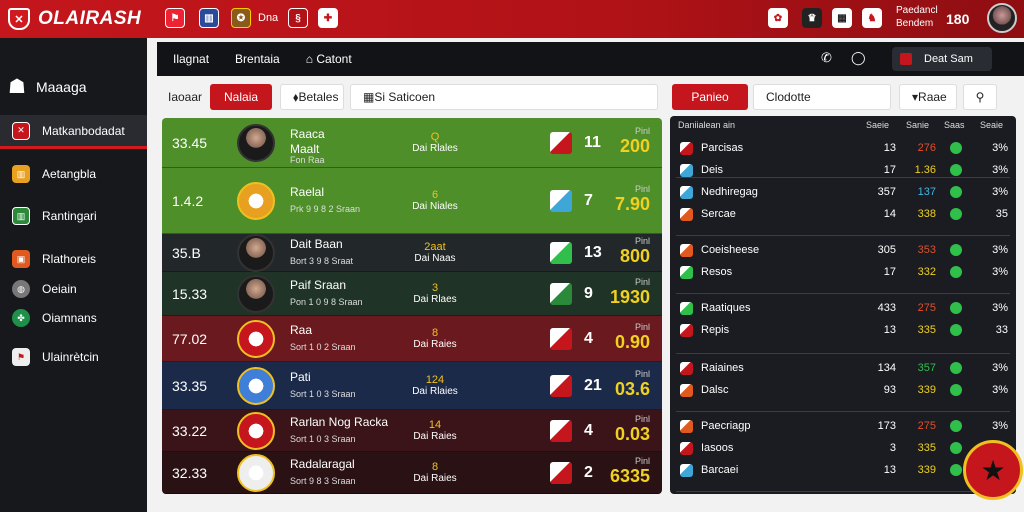  I want to click on match-status-label: Dai Raies, so click(435, 436).